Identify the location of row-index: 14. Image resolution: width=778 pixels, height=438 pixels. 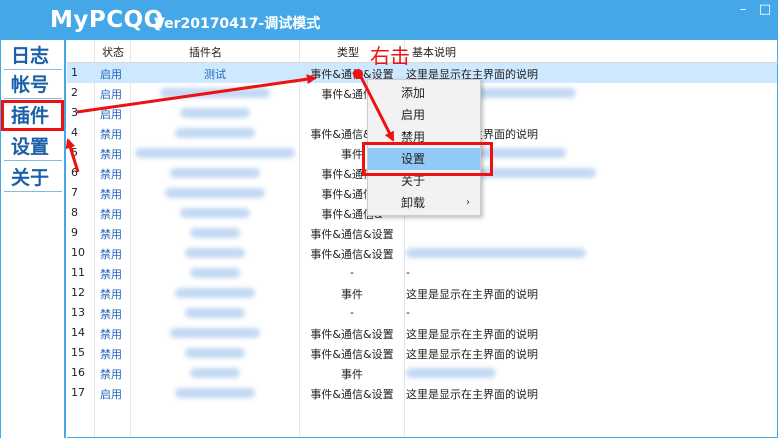
(78, 332).